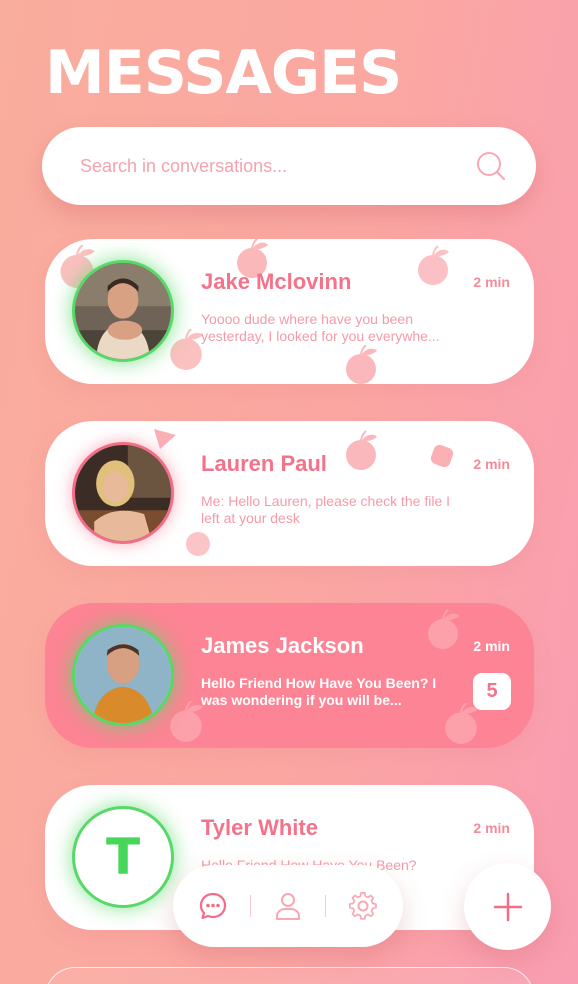  I want to click on contact-name: James Jackson, so click(282, 645).